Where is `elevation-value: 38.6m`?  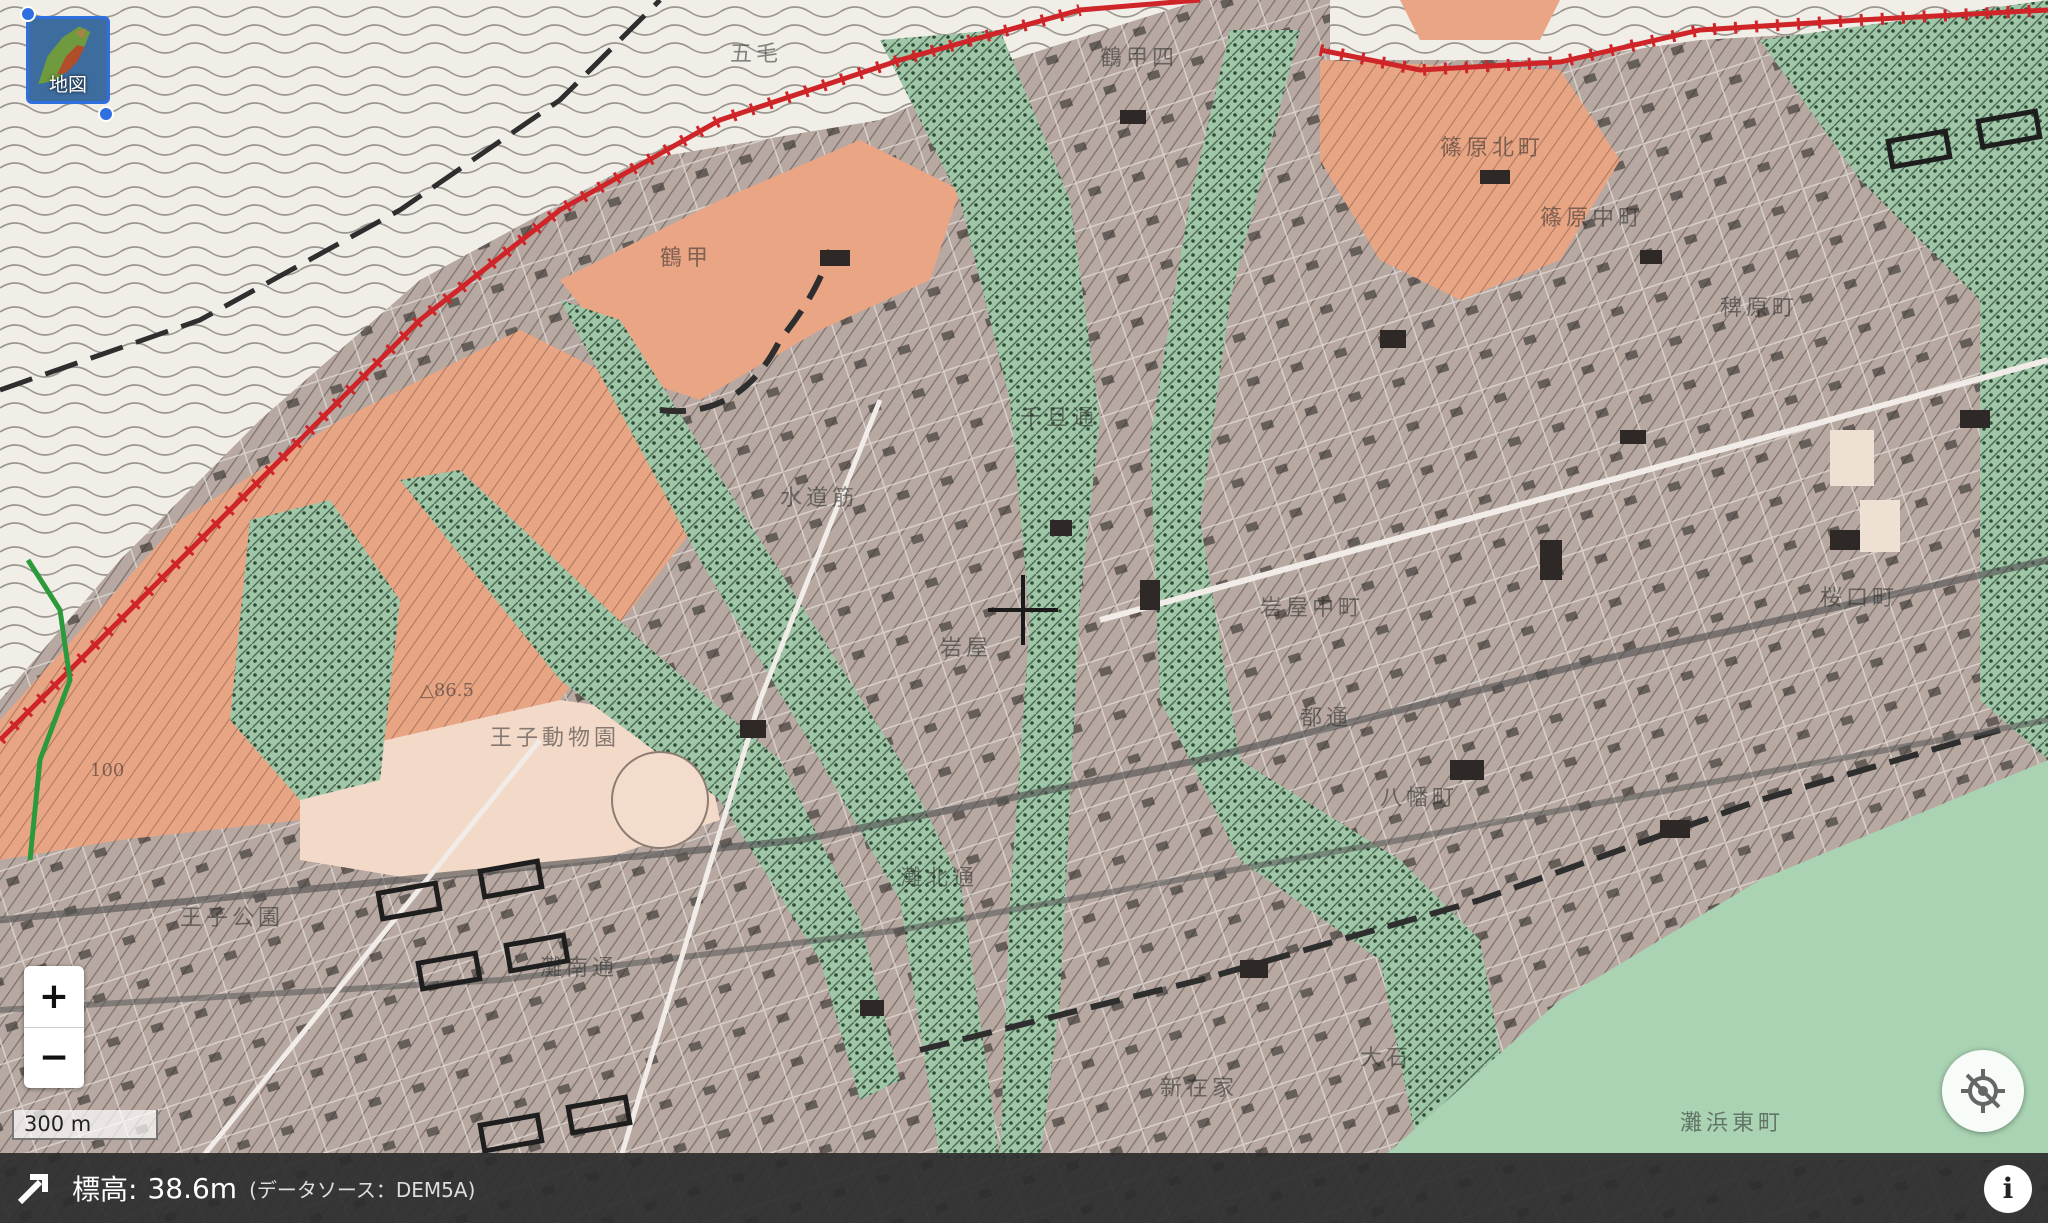
elevation-value: 38.6m is located at coordinates (192, 1188).